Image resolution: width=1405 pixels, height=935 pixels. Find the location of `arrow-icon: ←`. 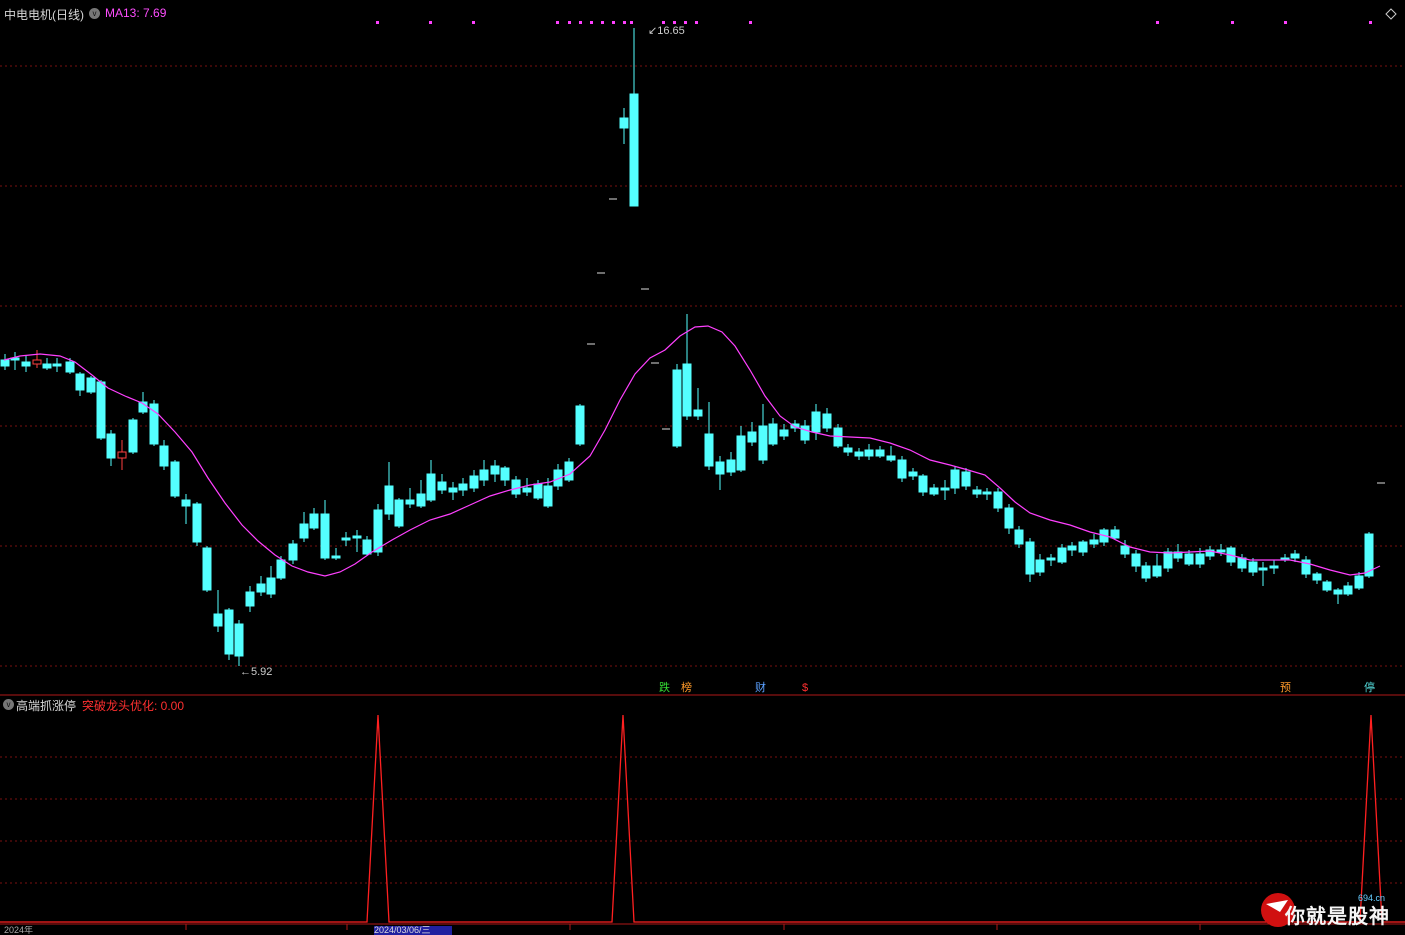

arrow-icon: ← is located at coordinates (245, 672).